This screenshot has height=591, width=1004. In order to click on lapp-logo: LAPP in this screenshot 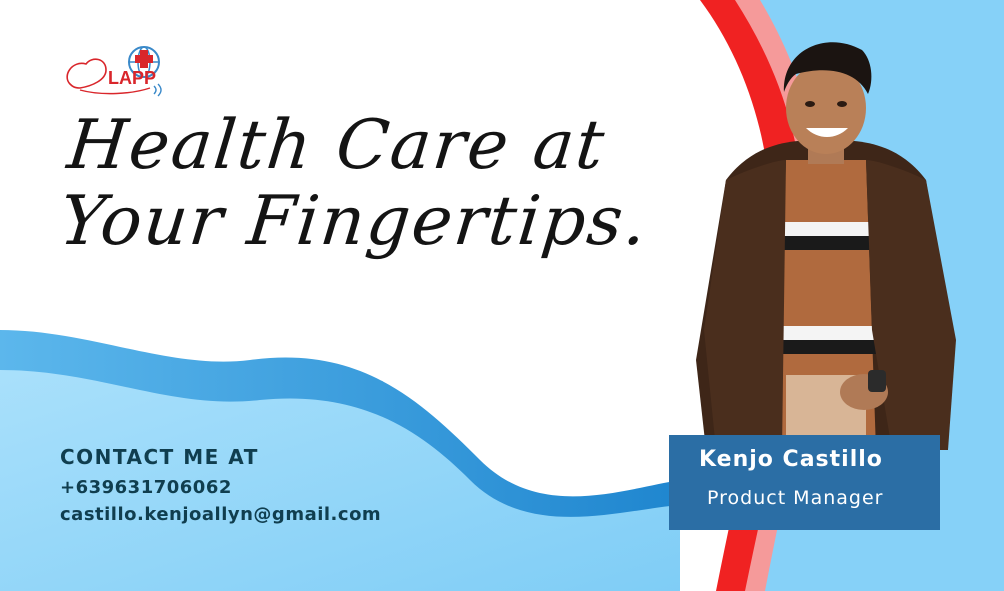, I will do `click(114, 71)`.